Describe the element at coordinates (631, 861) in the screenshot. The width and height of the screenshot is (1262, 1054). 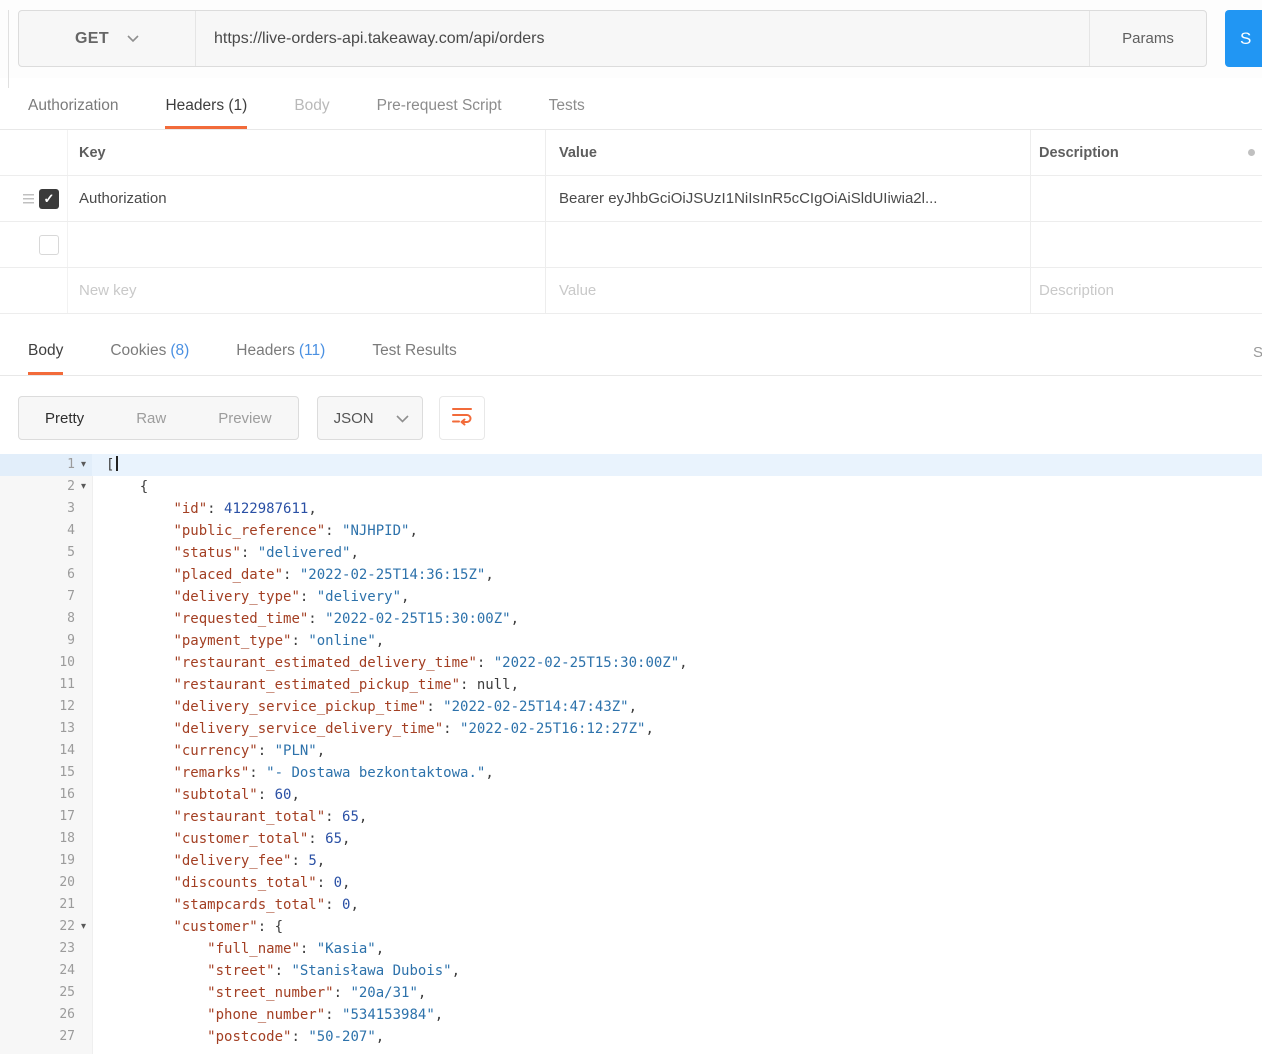
I see `code-line: 19 "delivery_fee": 5,` at that location.